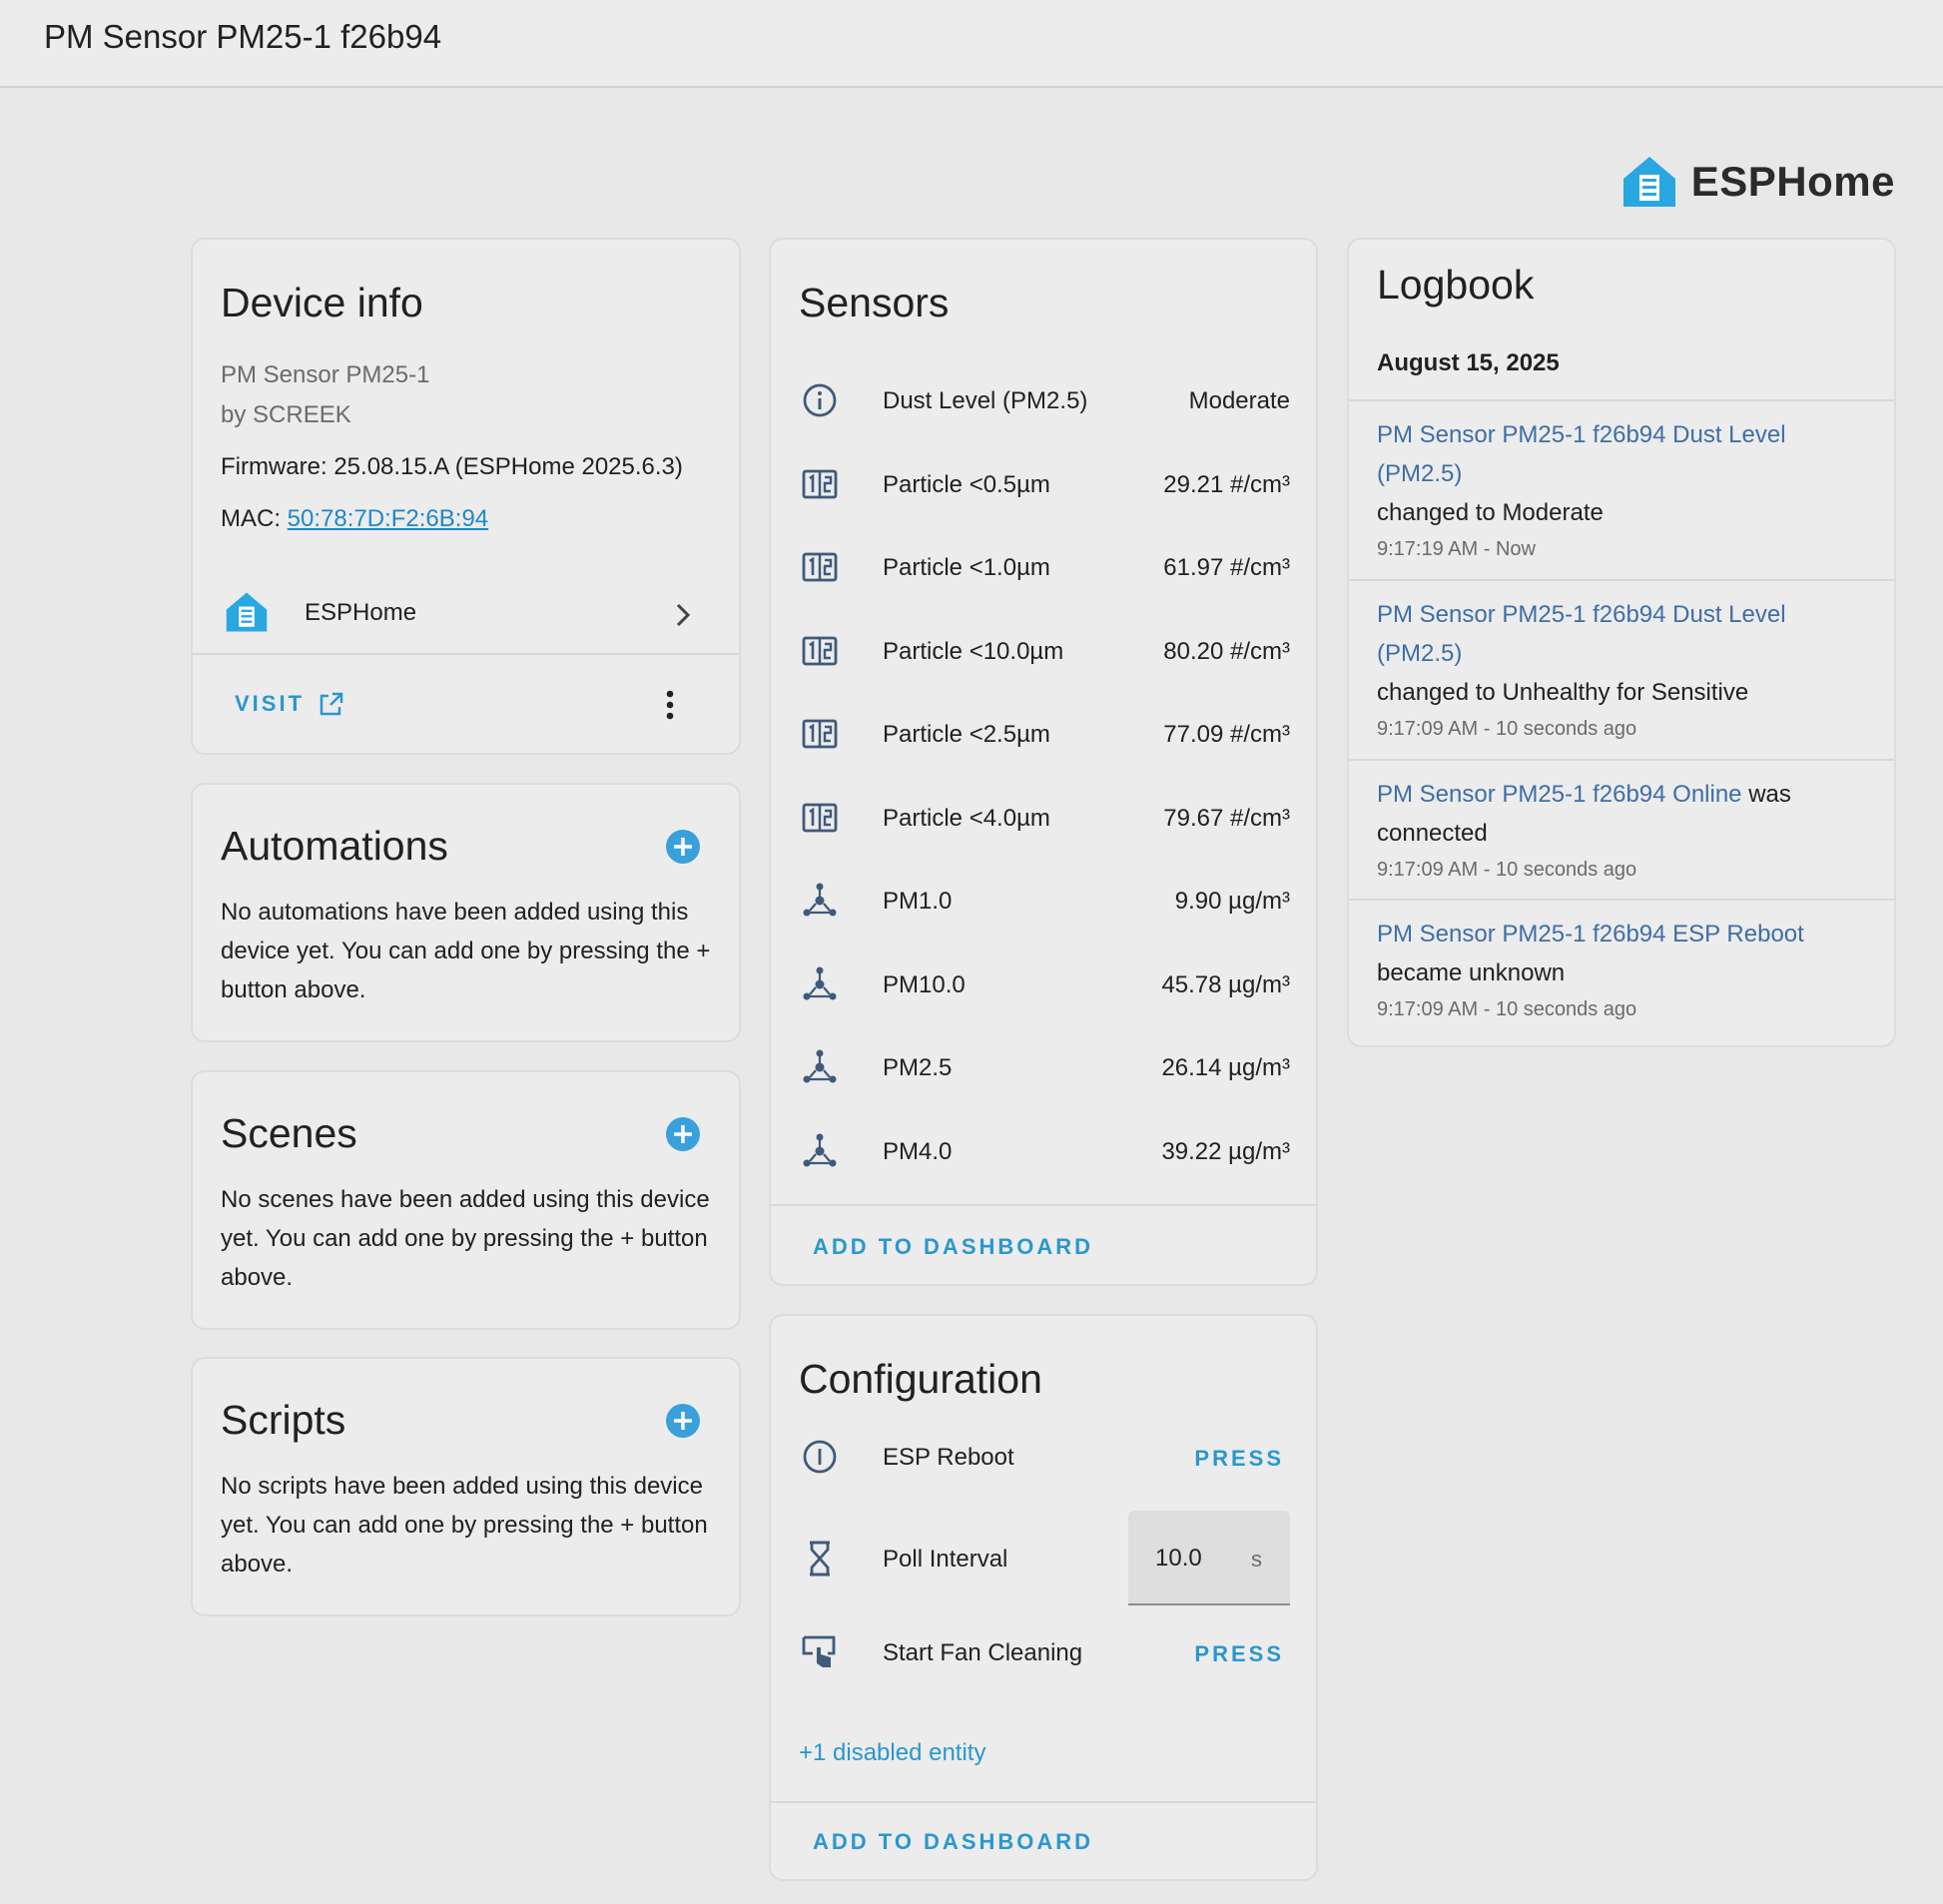 The width and height of the screenshot is (1943, 1904). What do you see at coordinates (1043, 985) in the screenshot?
I see `sensor-row: PM10.0 45.78 µg/m³` at bounding box center [1043, 985].